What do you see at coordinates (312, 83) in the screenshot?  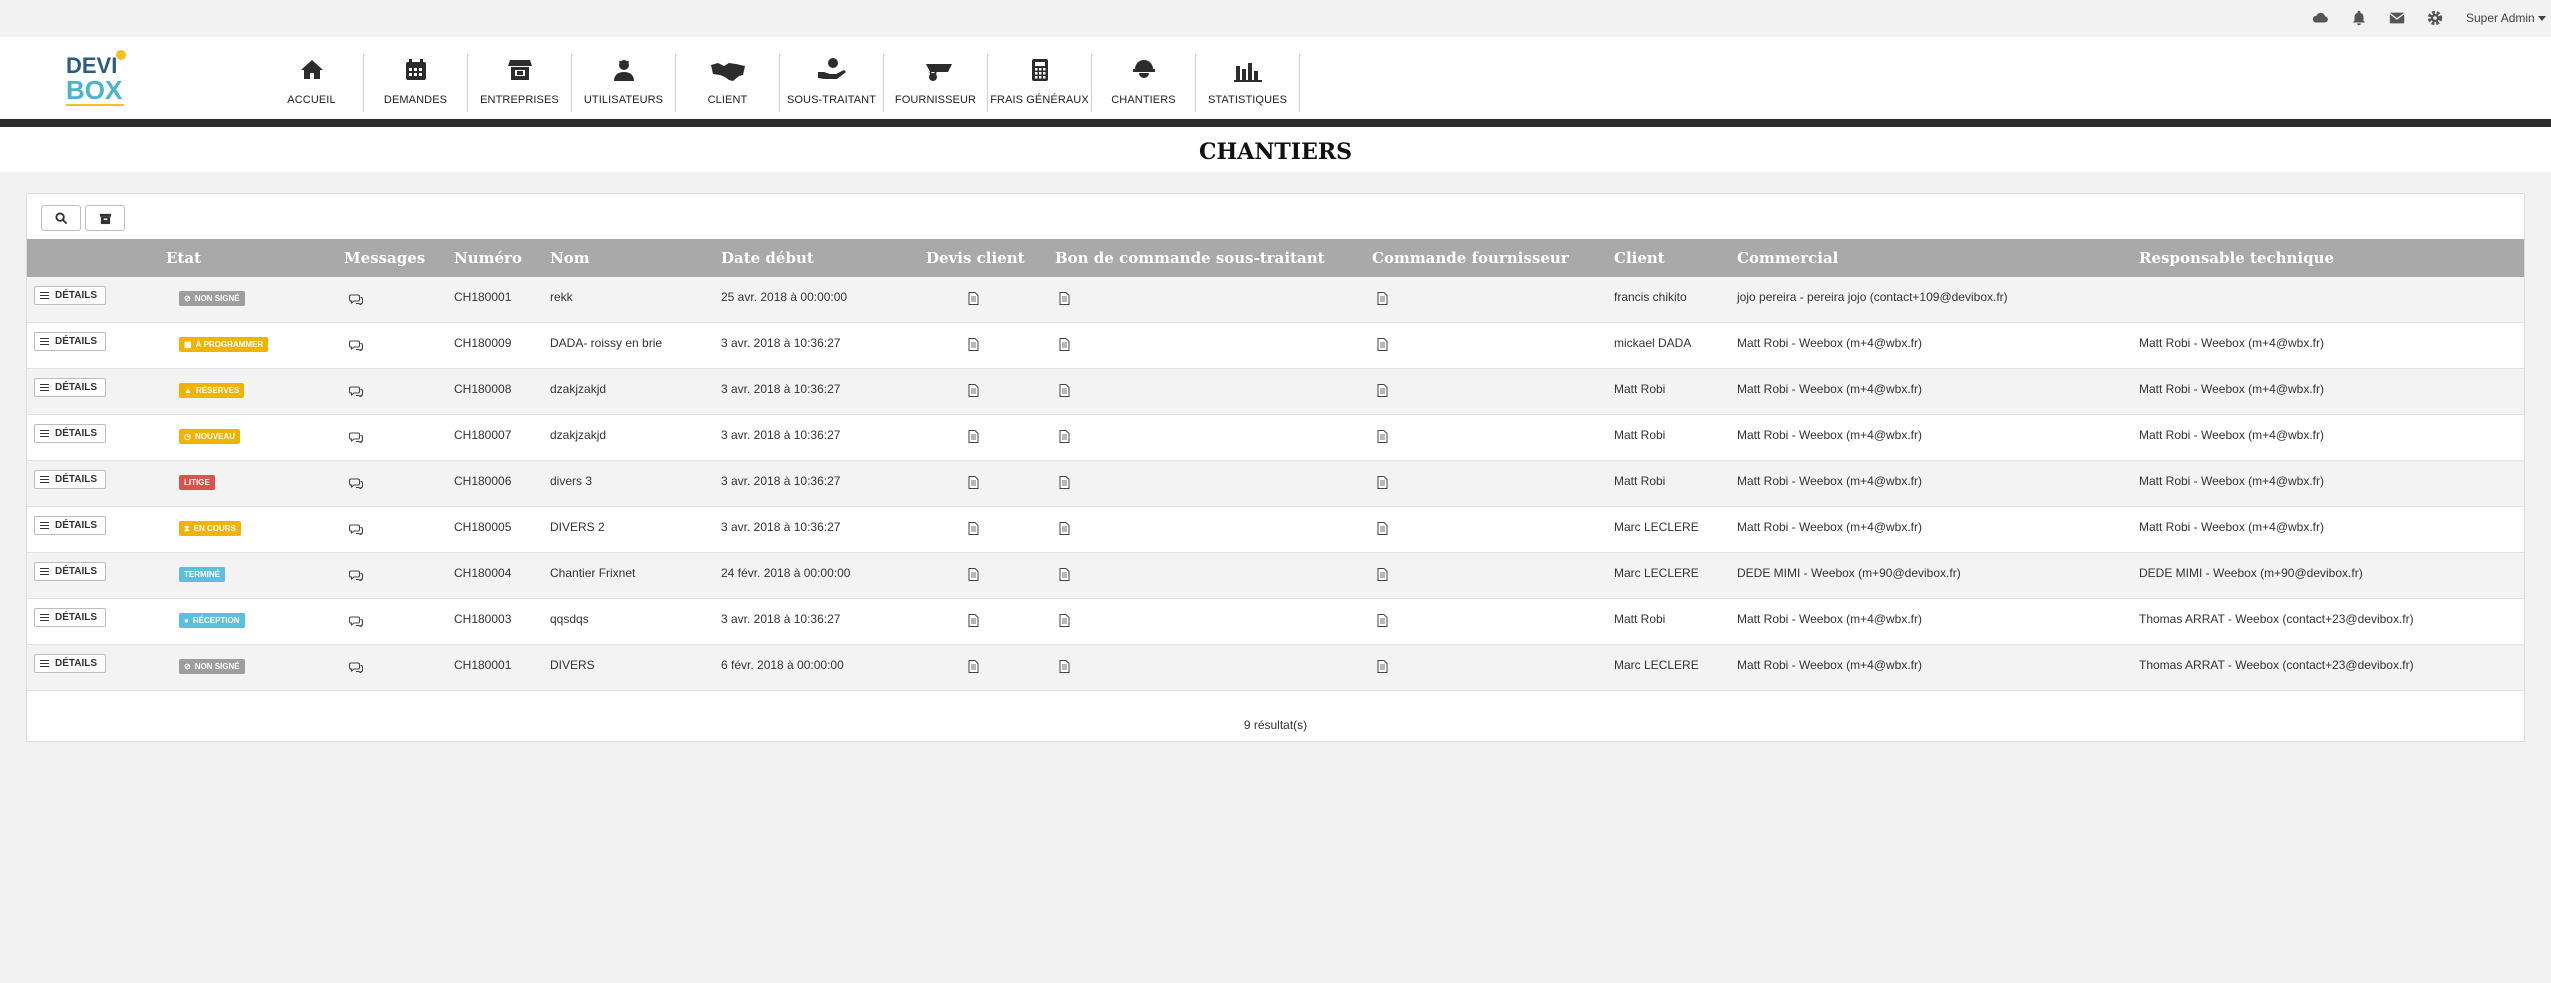 I see `nav-item-accueil: ACCUEIL` at bounding box center [312, 83].